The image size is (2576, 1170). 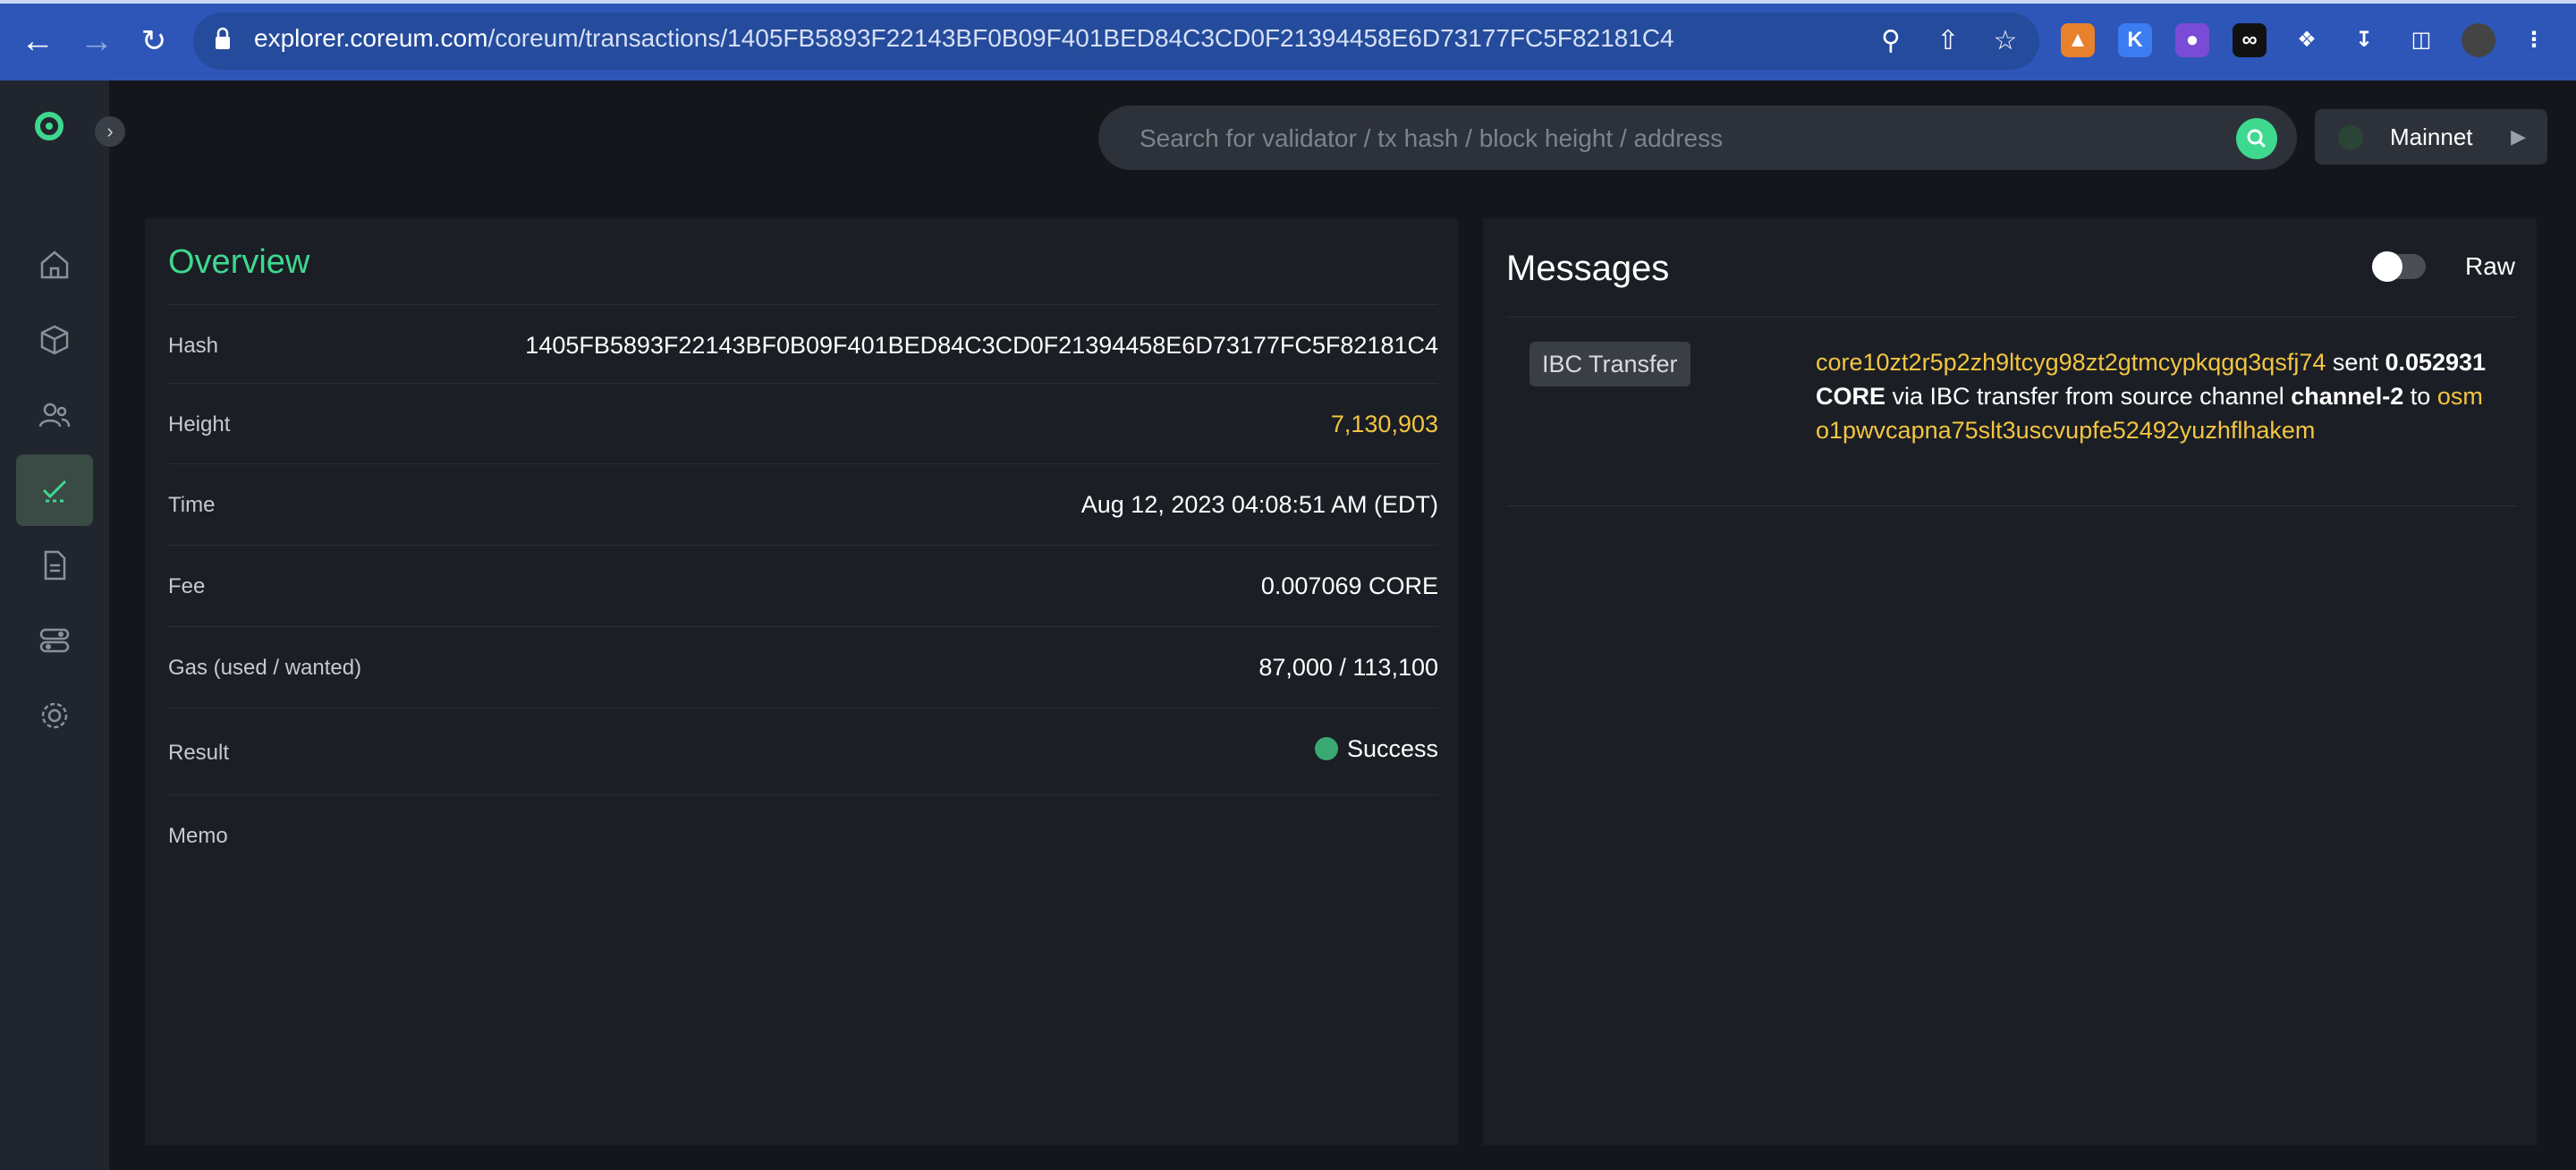 I want to click on gas-row: Gas (used / wanted) 87,000 / 113,100, so click(x=803, y=667).